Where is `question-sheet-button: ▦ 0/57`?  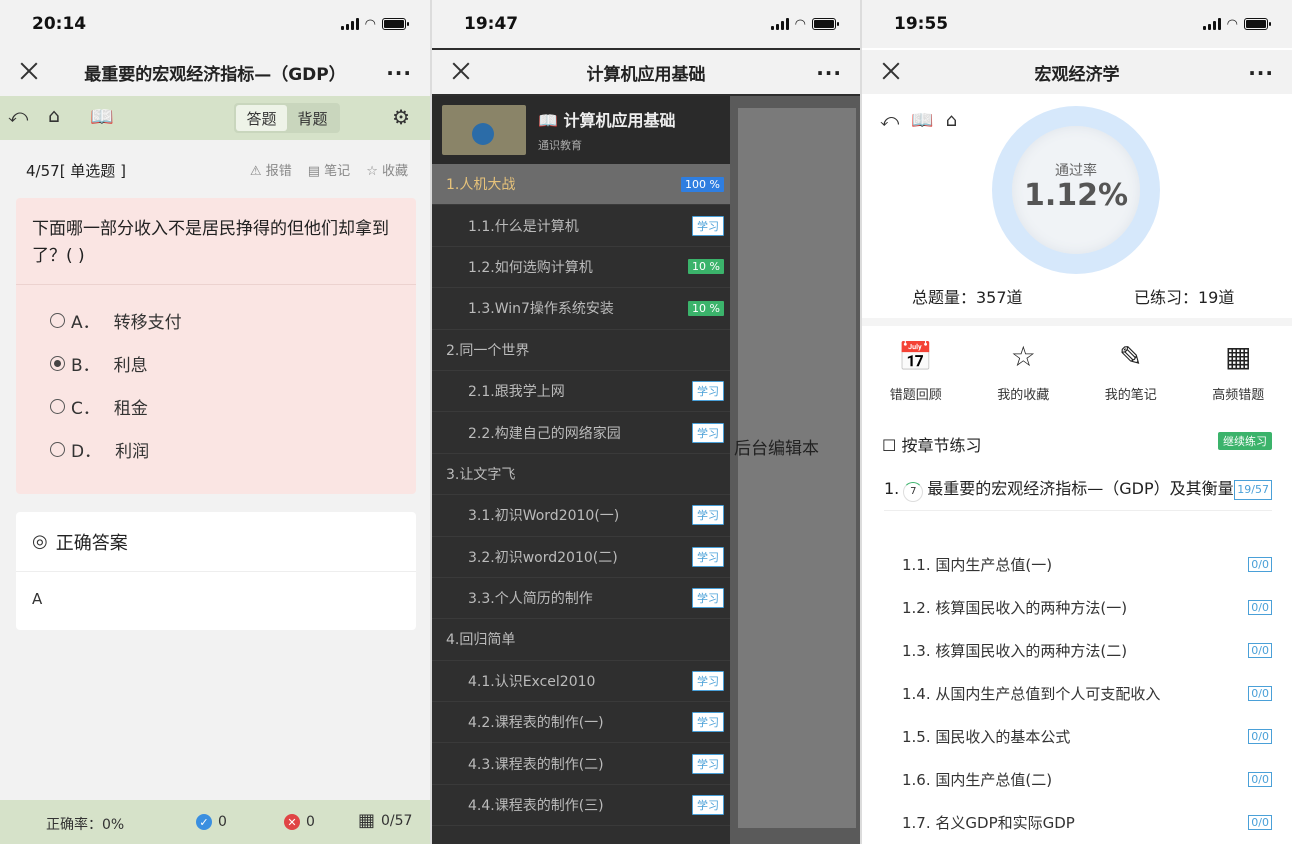
question-sheet-button: ▦ 0/57 is located at coordinates (385, 820).